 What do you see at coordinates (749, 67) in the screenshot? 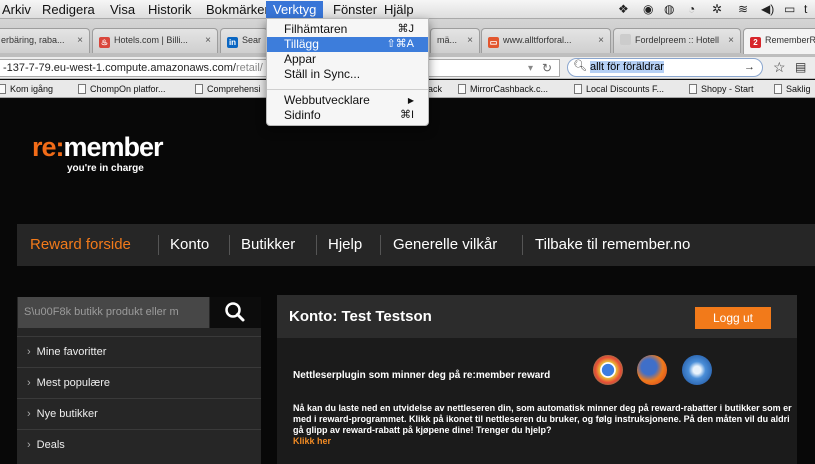
I see `go-arrow-icon: →` at bounding box center [749, 67].